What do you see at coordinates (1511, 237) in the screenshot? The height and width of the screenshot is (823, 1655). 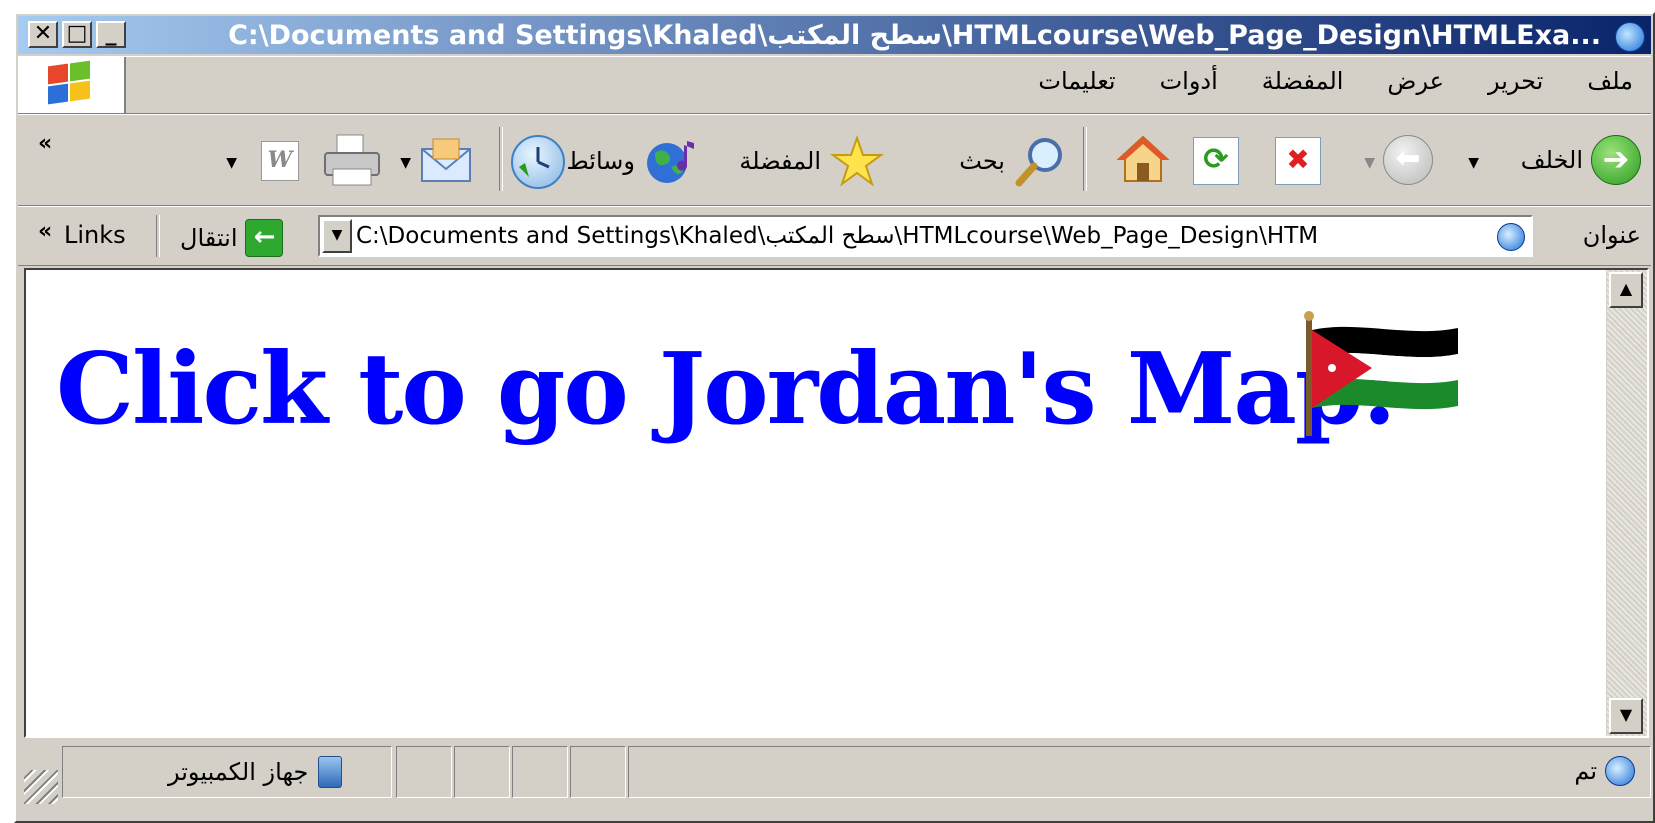 I see `page-icon` at bounding box center [1511, 237].